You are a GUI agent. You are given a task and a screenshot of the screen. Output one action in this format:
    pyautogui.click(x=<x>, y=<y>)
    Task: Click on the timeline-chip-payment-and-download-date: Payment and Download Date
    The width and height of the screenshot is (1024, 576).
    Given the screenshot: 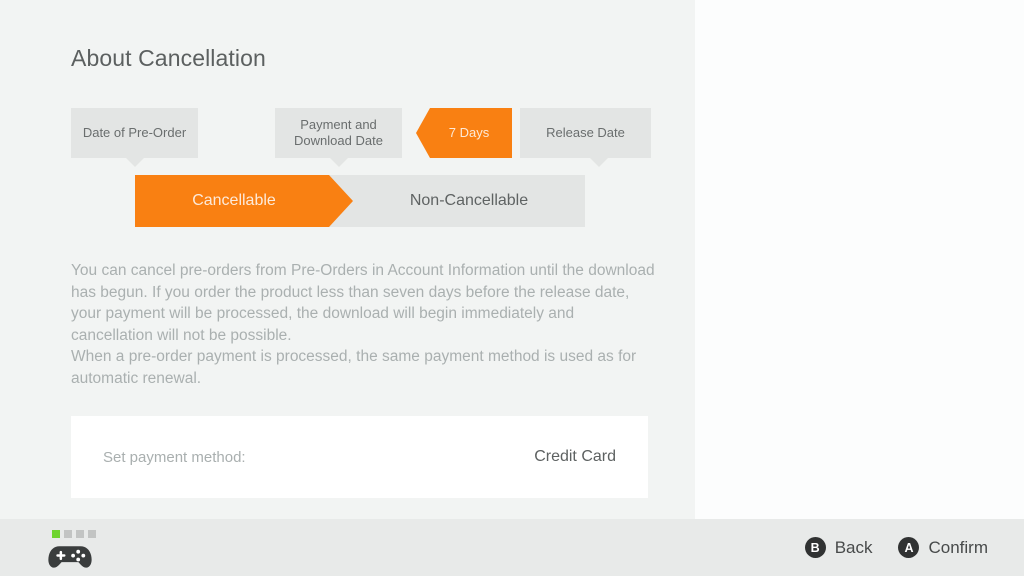 What is the action you would take?
    pyautogui.click(x=338, y=133)
    